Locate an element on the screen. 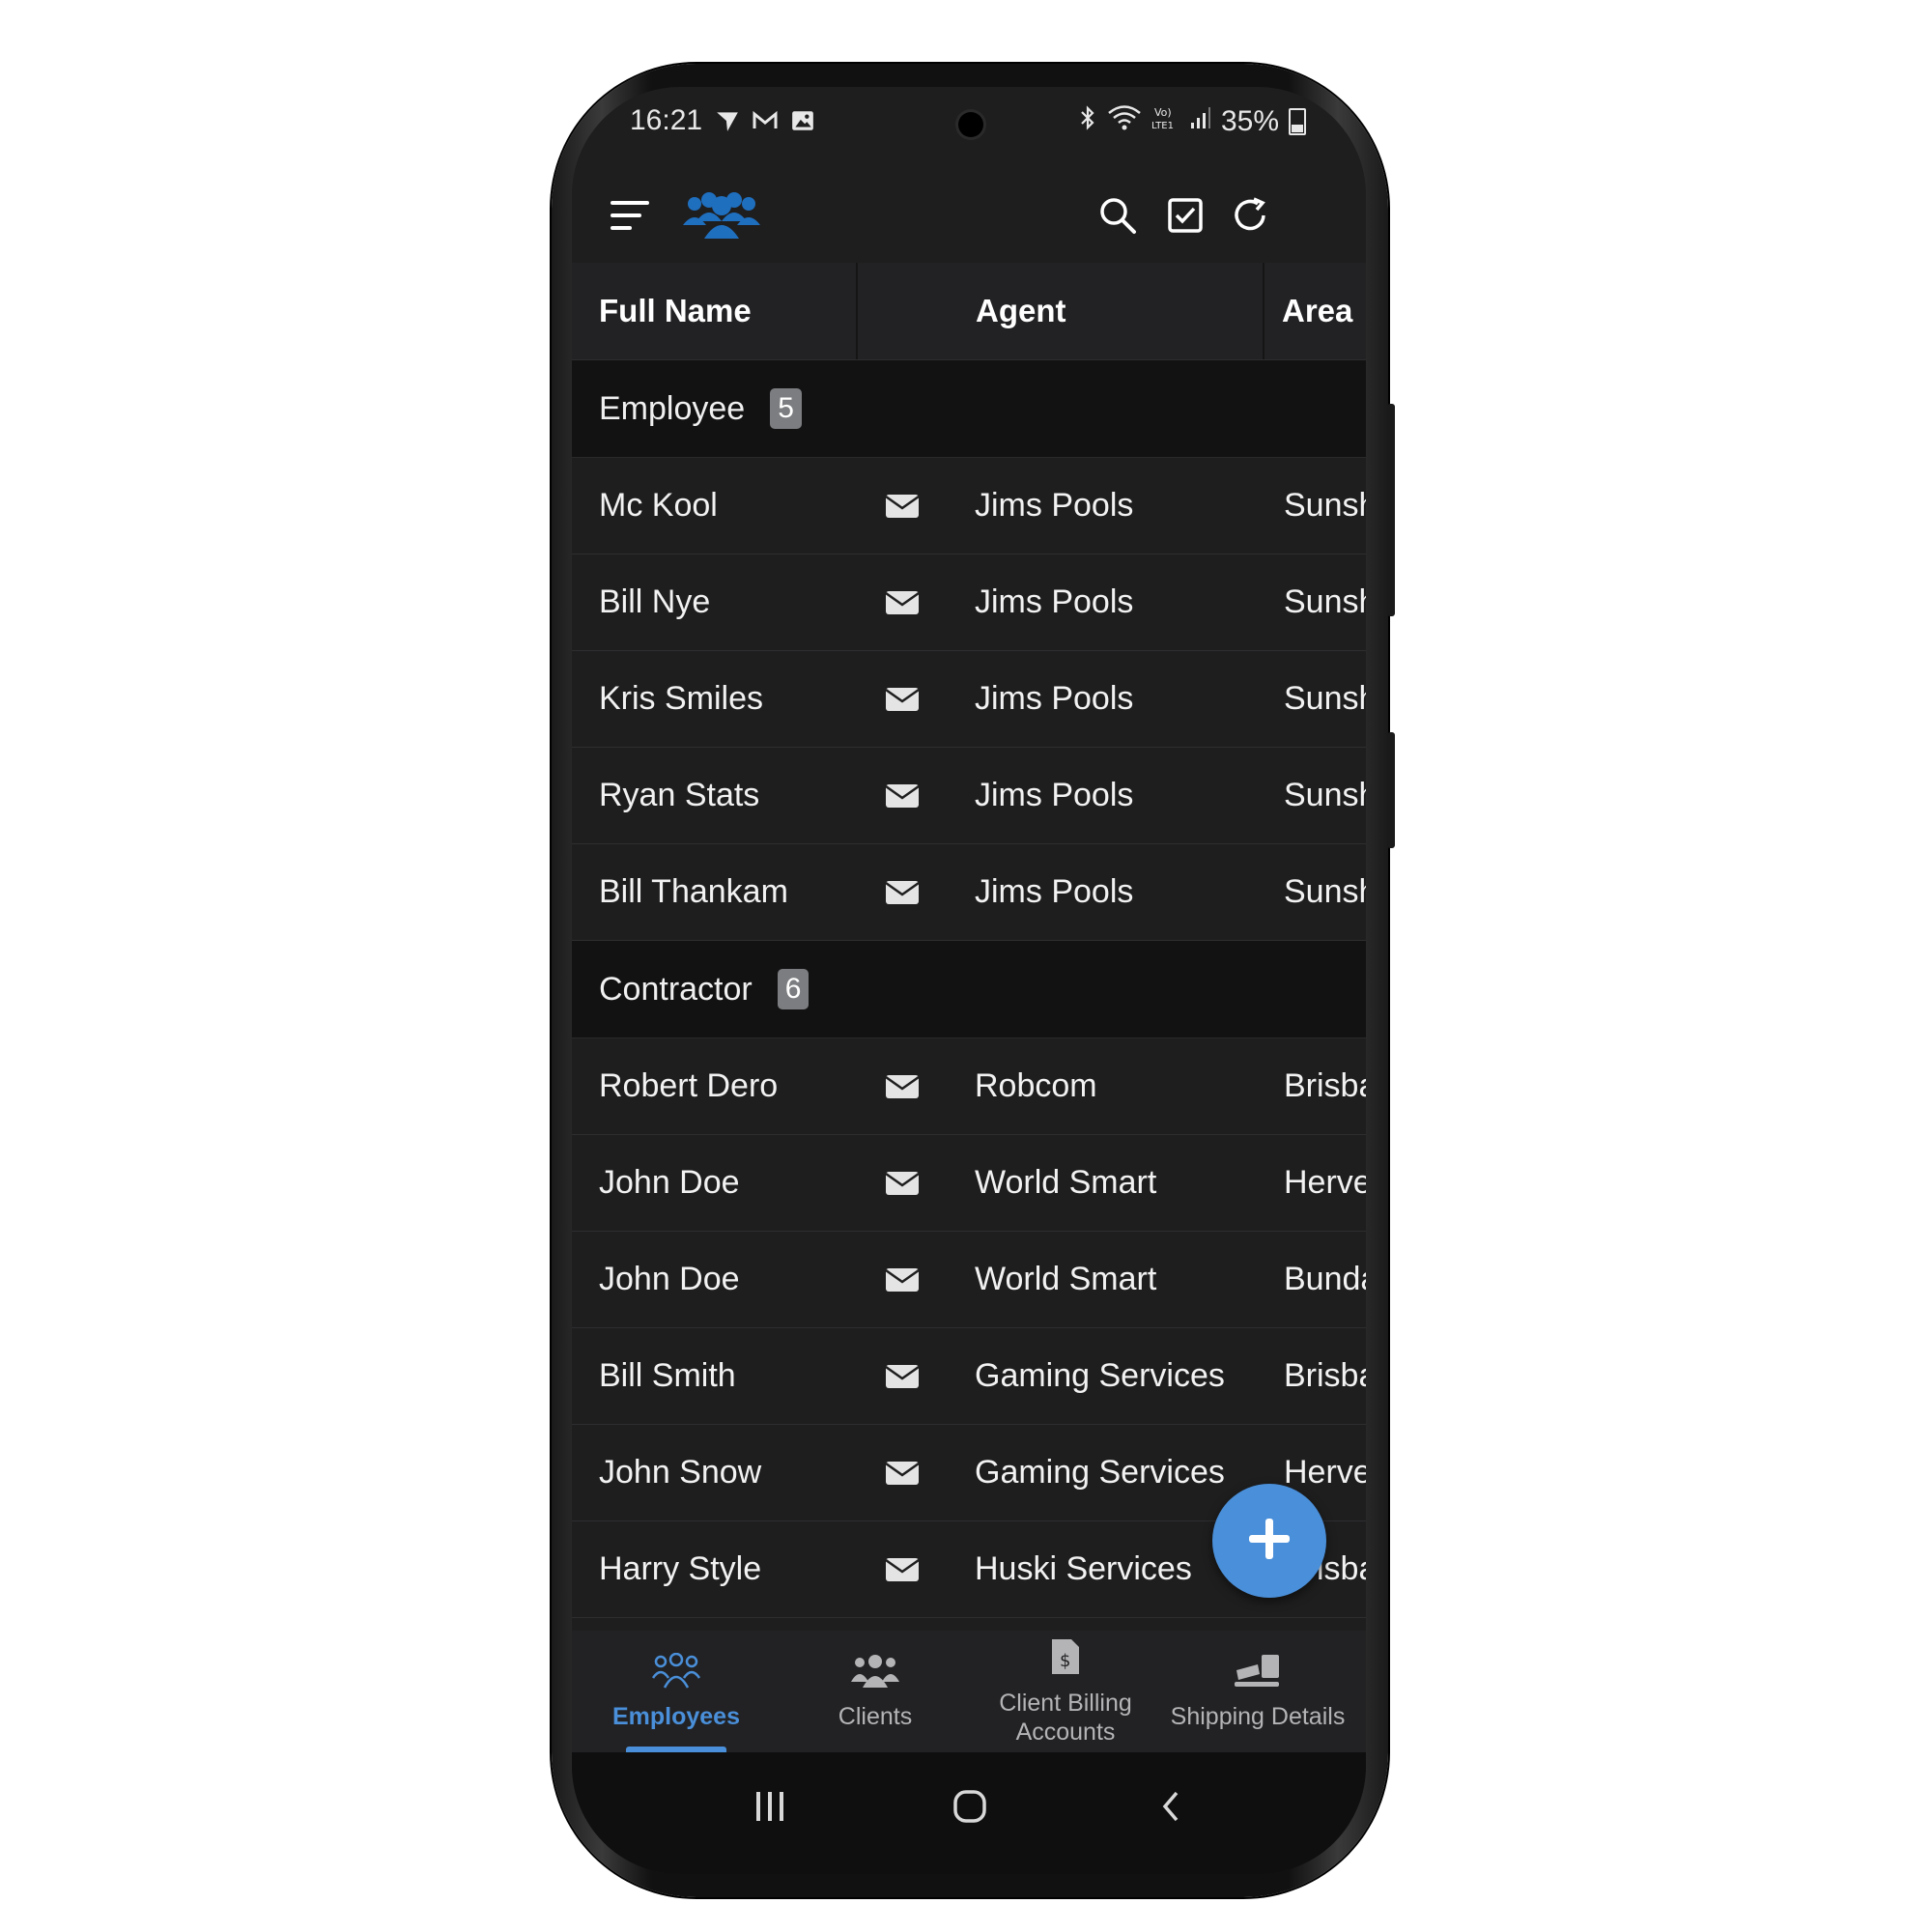 The width and height of the screenshot is (1932, 1932). select-button is located at coordinates (1185, 217).